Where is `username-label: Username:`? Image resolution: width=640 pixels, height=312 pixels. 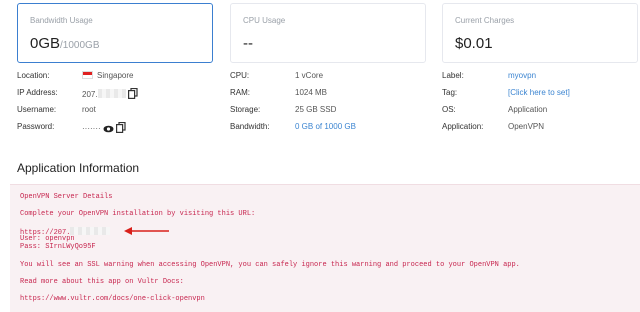 username-label: Username: is located at coordinates (37, 109).